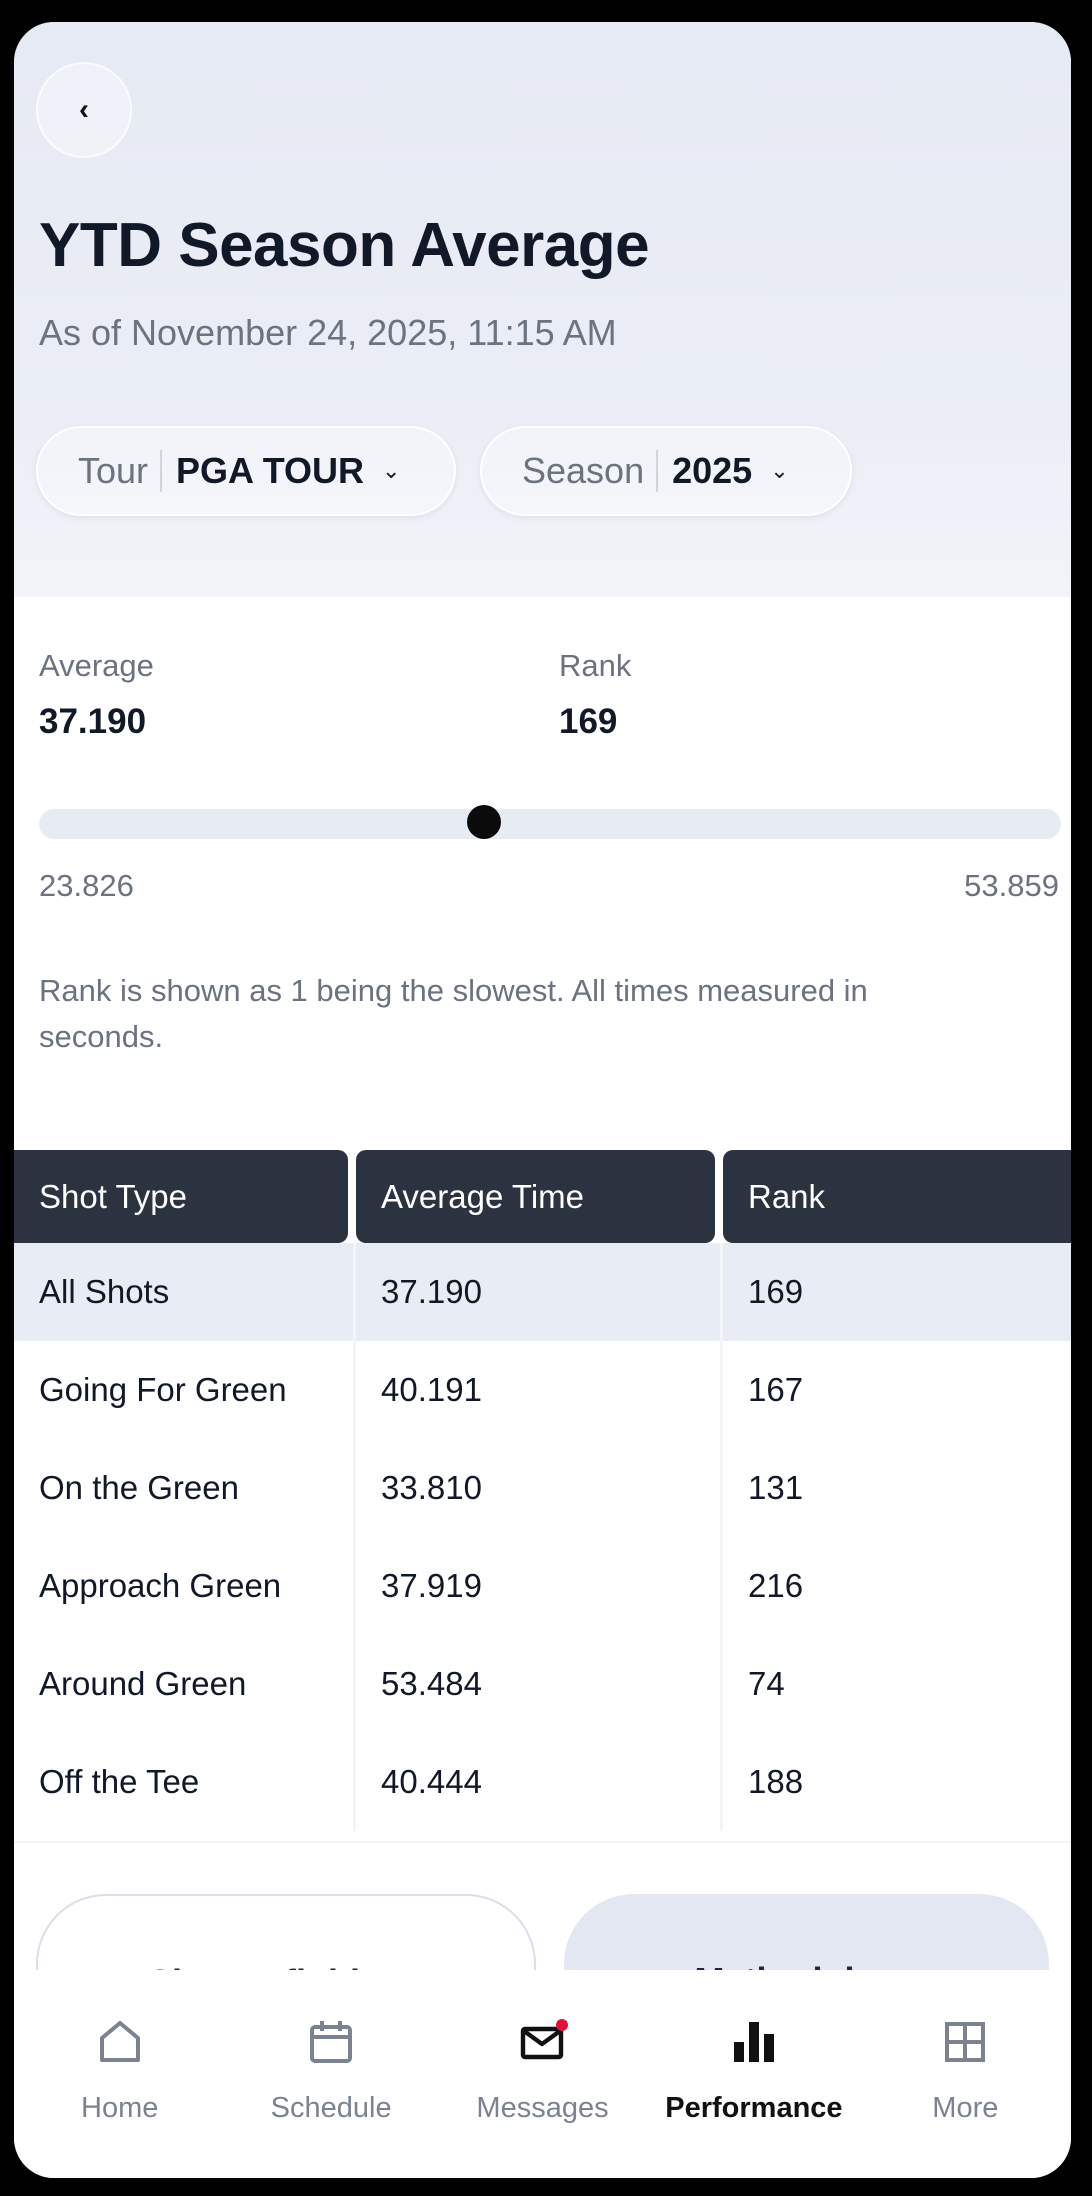  I want to click on bar-chart-icon, so click(753, 2042).